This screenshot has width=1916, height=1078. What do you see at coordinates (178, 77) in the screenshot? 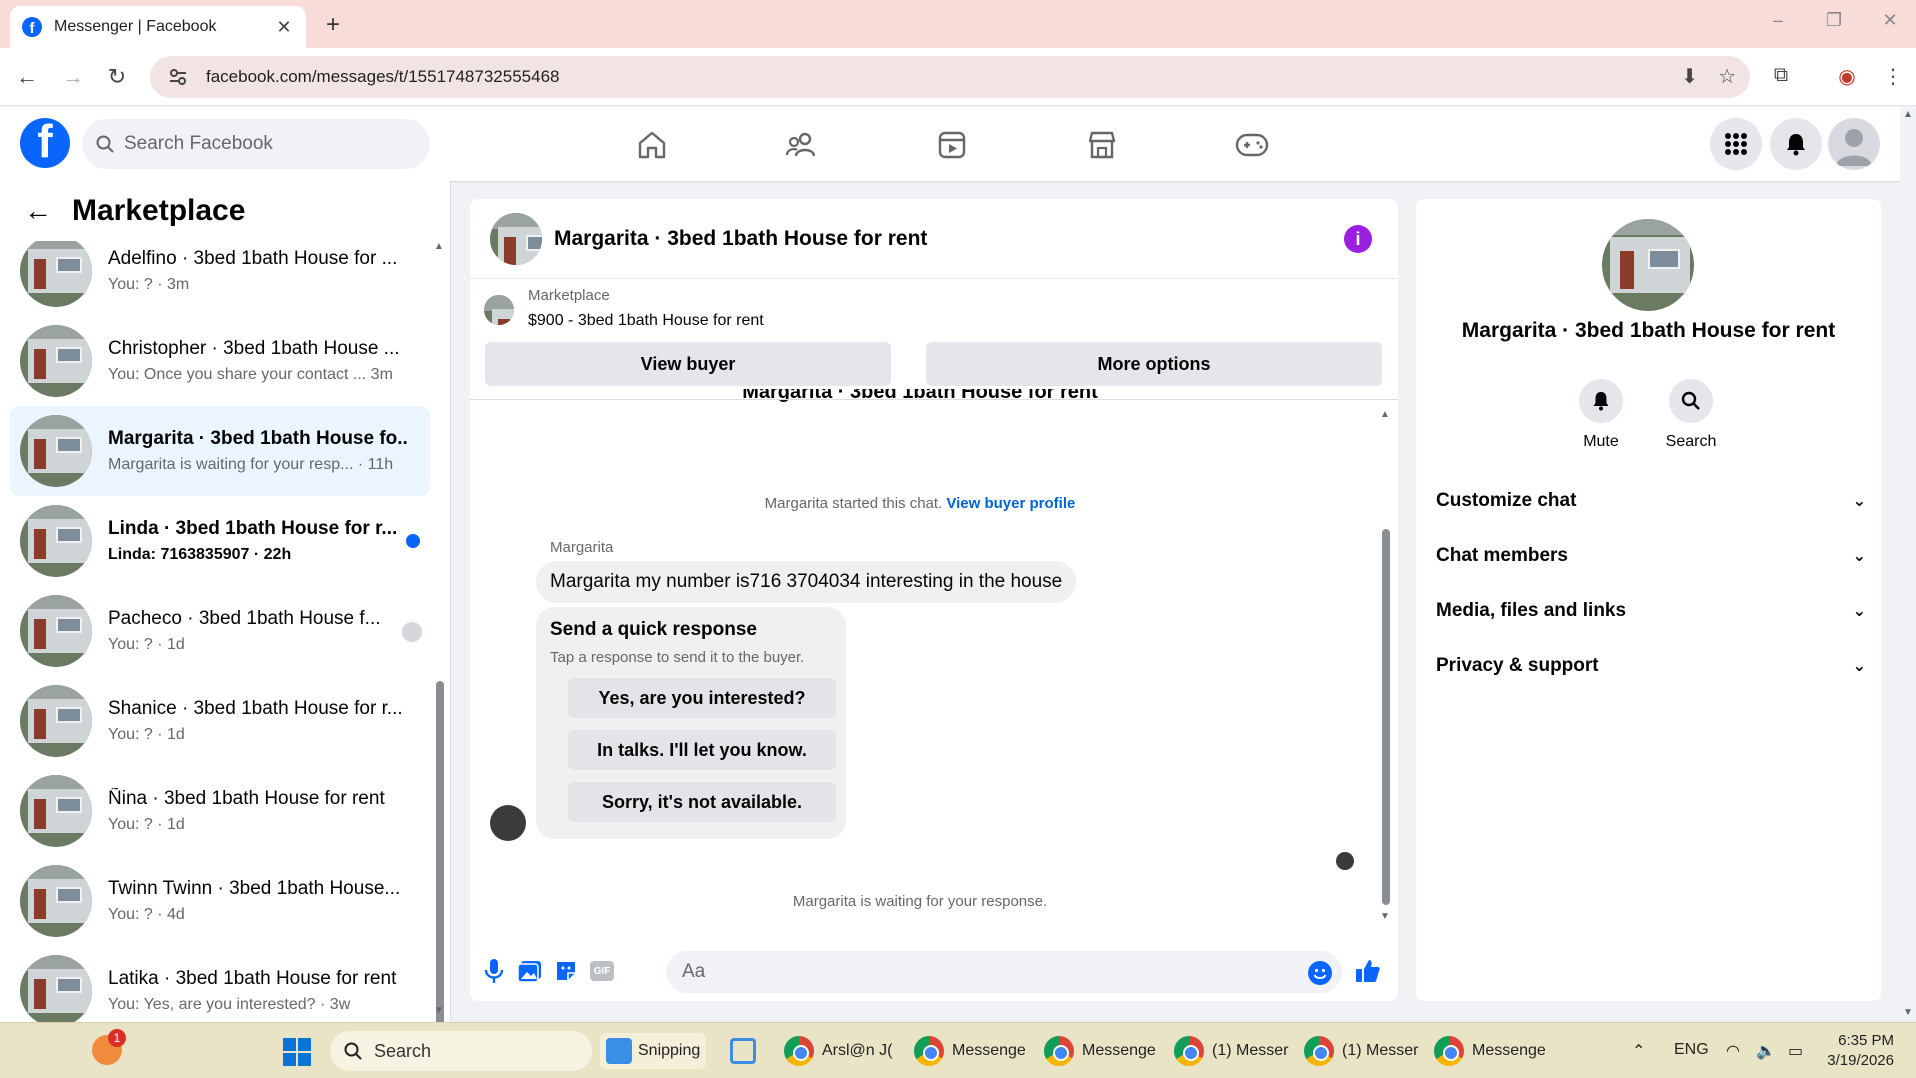
I see `site-settings-icon` at bounding box center [178, 77].